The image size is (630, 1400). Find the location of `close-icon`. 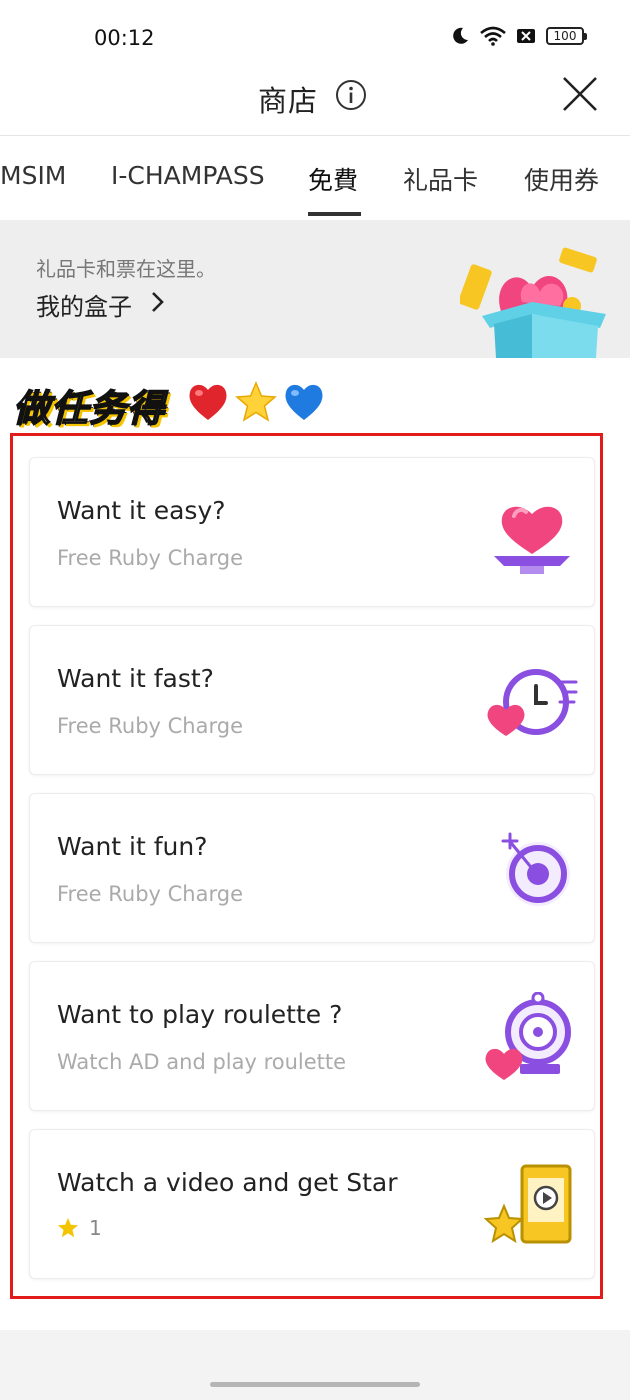

close-icon is located at coordinates (580, 94).